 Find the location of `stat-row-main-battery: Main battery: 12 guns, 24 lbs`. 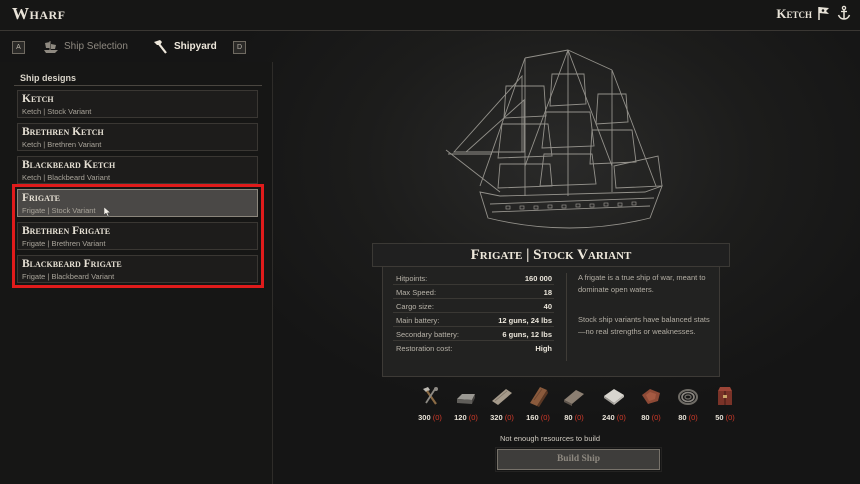

stat-row-main-battery: Main battery: 12 guns, 24 lbs is located at coordinates (473, 320).